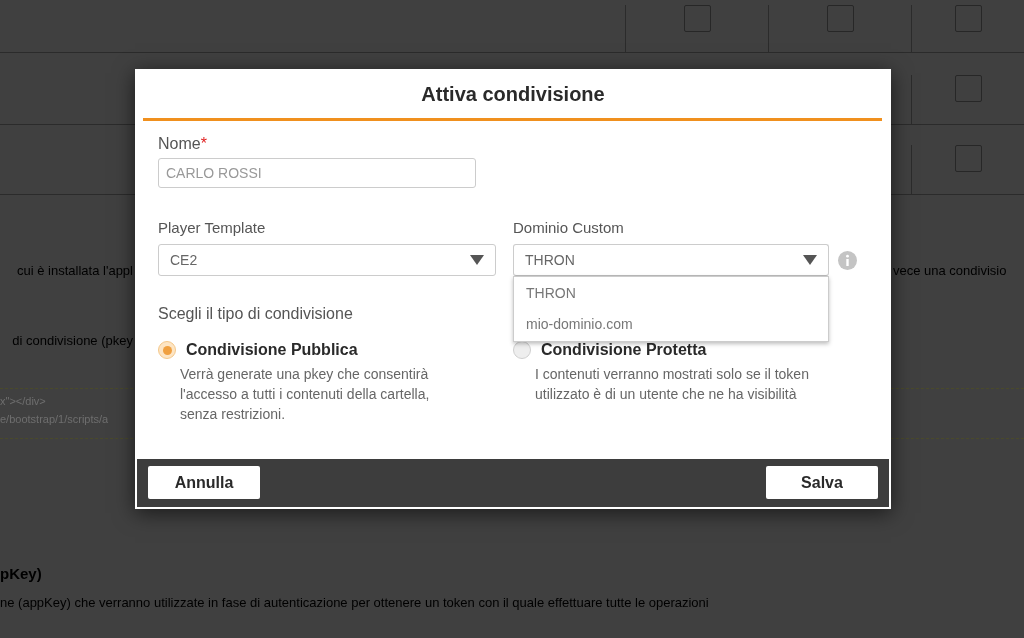  Describe the element at coordinates (72, 341) in the screenshot. I see `body-text: di condivisione (pkey` at that location.